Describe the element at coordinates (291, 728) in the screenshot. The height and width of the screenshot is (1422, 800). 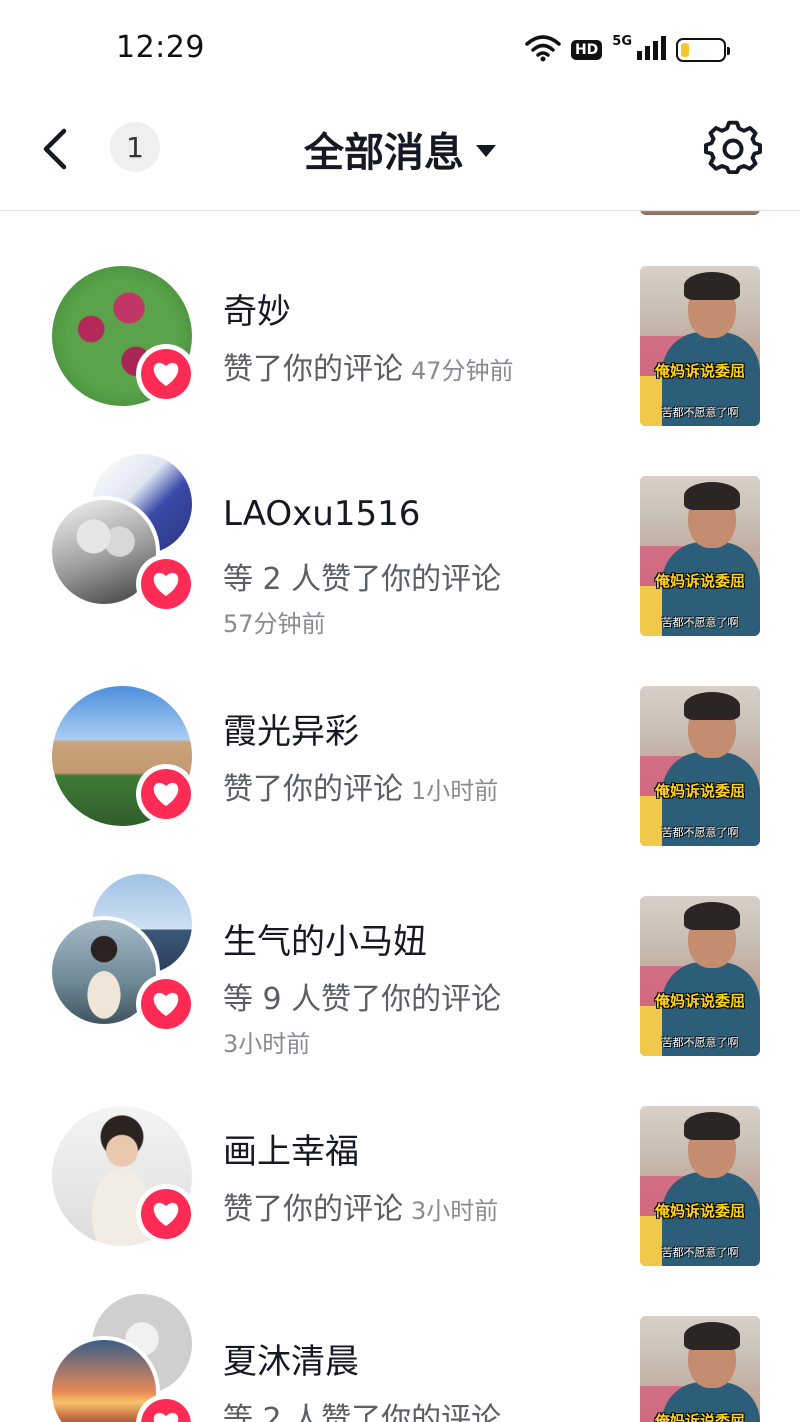
I see `user-name: 霞光异彩` at that location.